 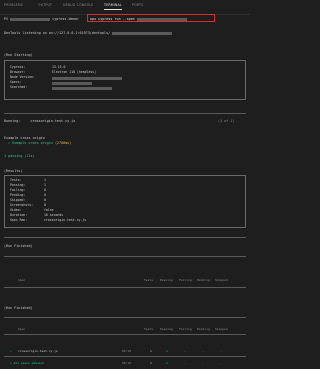 What do you see at coordinates (63, 143) in the screenshot?
I see `test-time: (2768ms)` at bounding box center [63, 143].